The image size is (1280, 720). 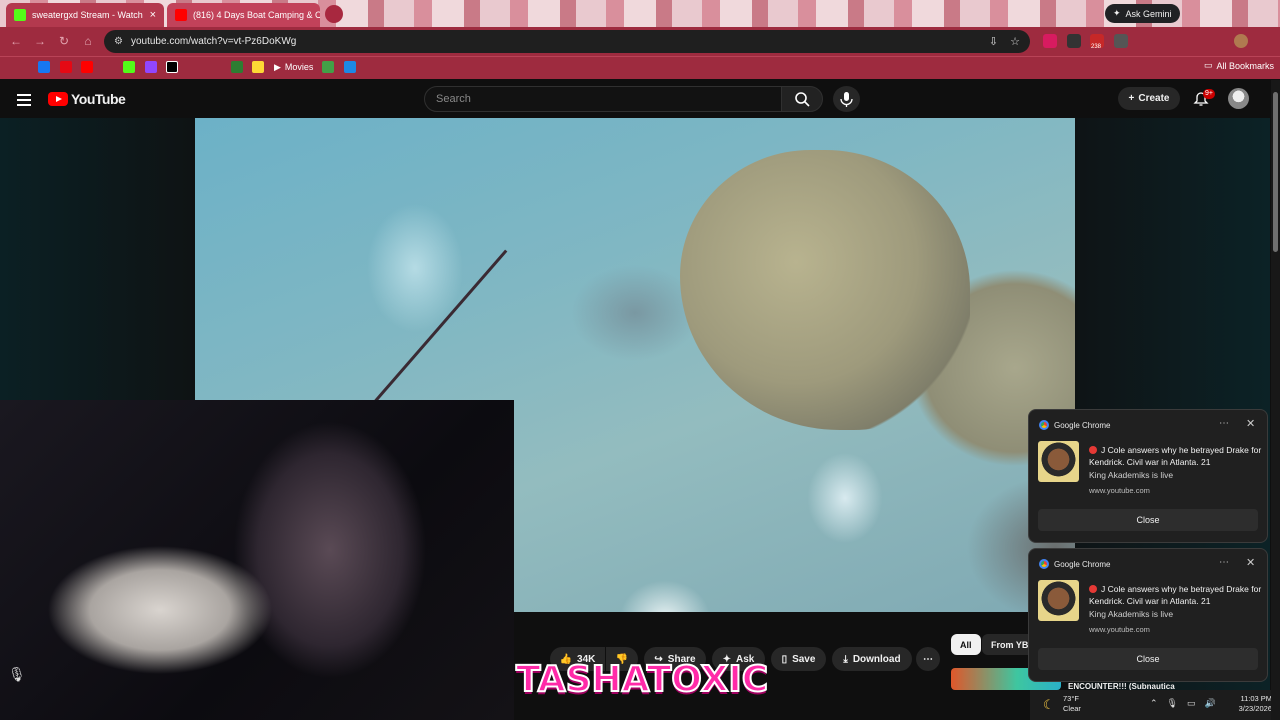 What do you see at coordinates (277, 66) in the screenshot?
I see `movies-play-icon: ▶` at bounding box center [277, 66].